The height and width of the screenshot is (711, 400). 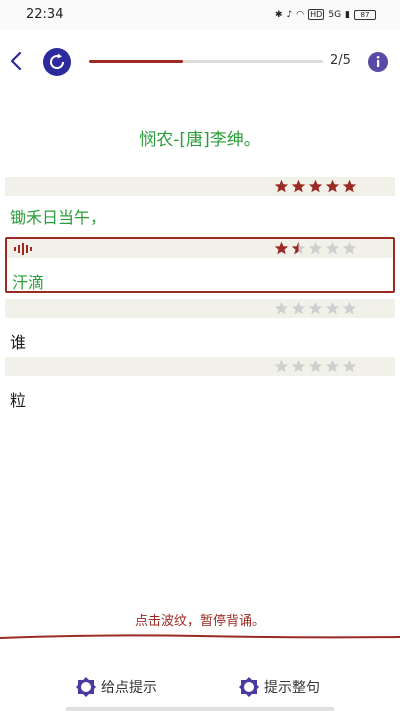 I want to click on poem-line: 谁, so click(x=18, y=342).